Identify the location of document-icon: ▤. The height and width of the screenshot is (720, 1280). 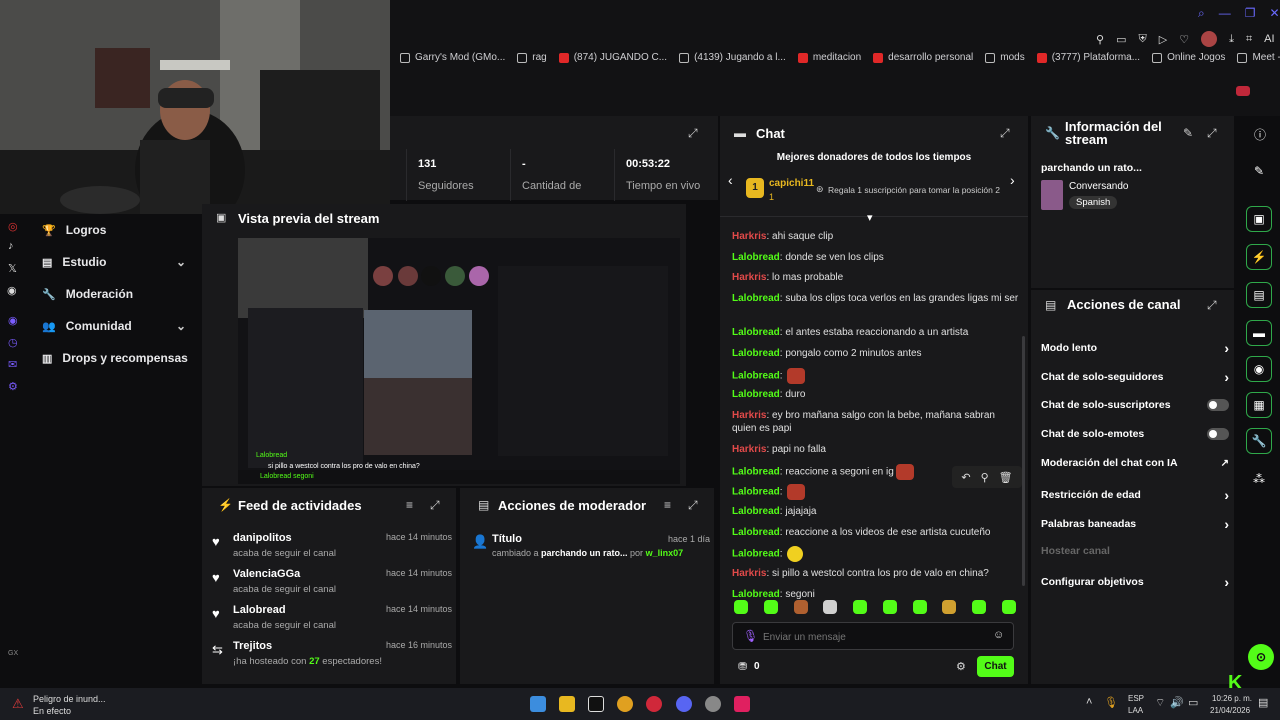
(1259, 295).